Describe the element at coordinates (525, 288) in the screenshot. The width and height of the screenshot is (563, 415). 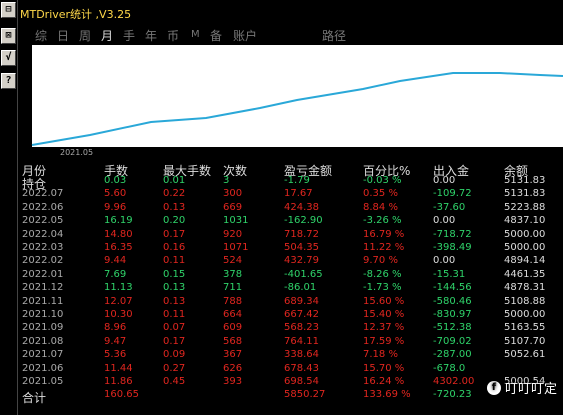
I see `cell-balance: 4878.31` at that location.